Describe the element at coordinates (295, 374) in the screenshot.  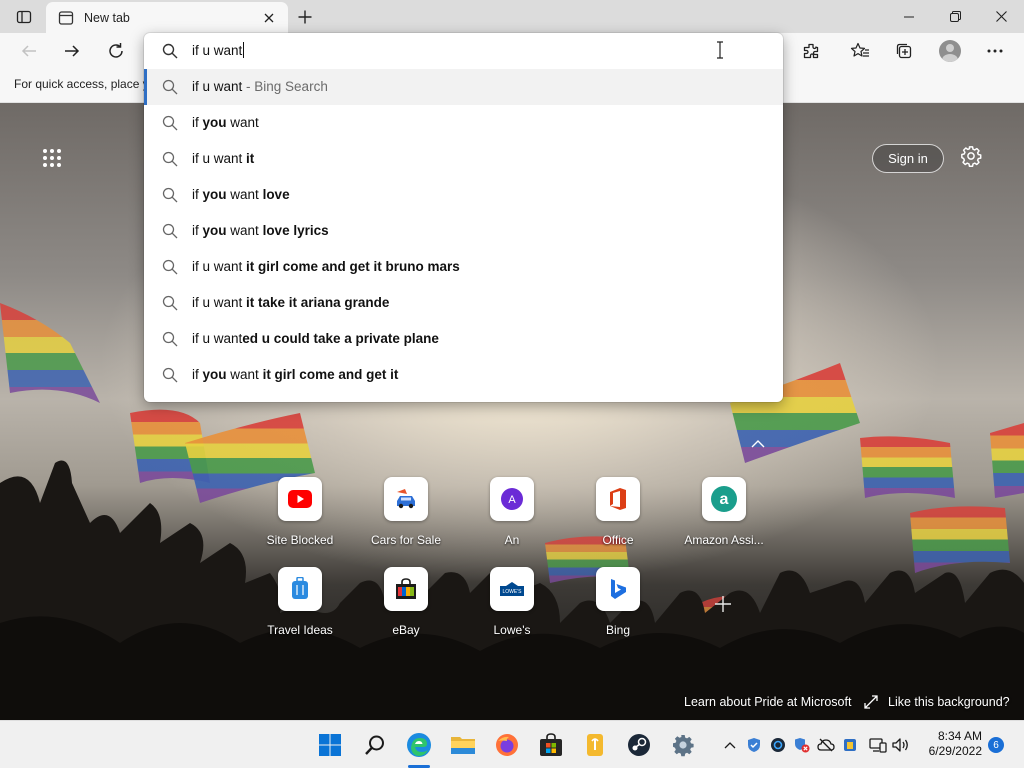
I see `suggestion-text: if you want it girl come and get it` at that location.